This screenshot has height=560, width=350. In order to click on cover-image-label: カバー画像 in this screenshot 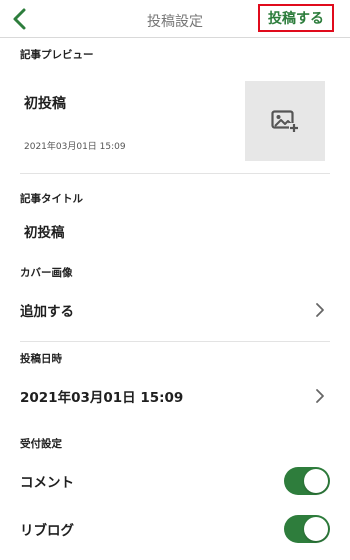, I will do `click(46, 273)`.